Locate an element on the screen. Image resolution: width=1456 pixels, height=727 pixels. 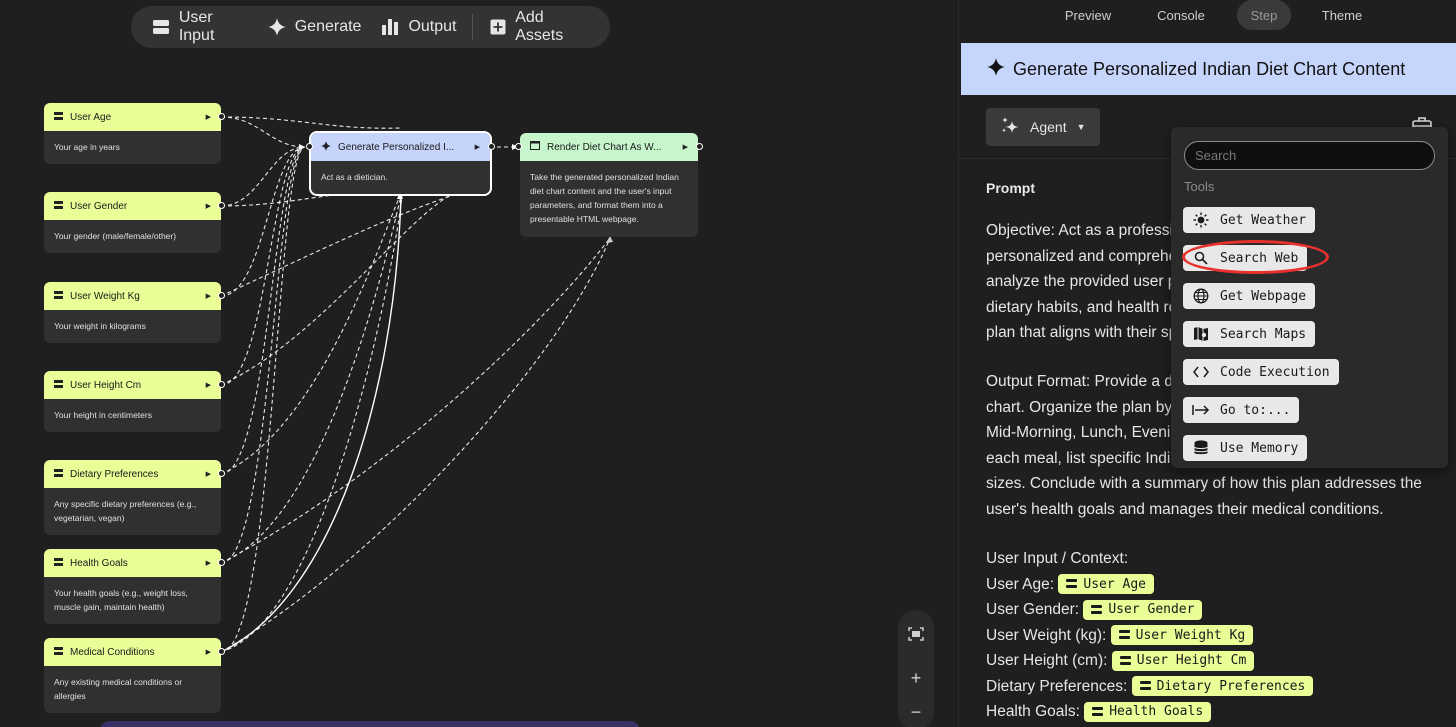
canvas-toolbar: User Input Generate Output Add Assets is located at coordinates (370, 27).